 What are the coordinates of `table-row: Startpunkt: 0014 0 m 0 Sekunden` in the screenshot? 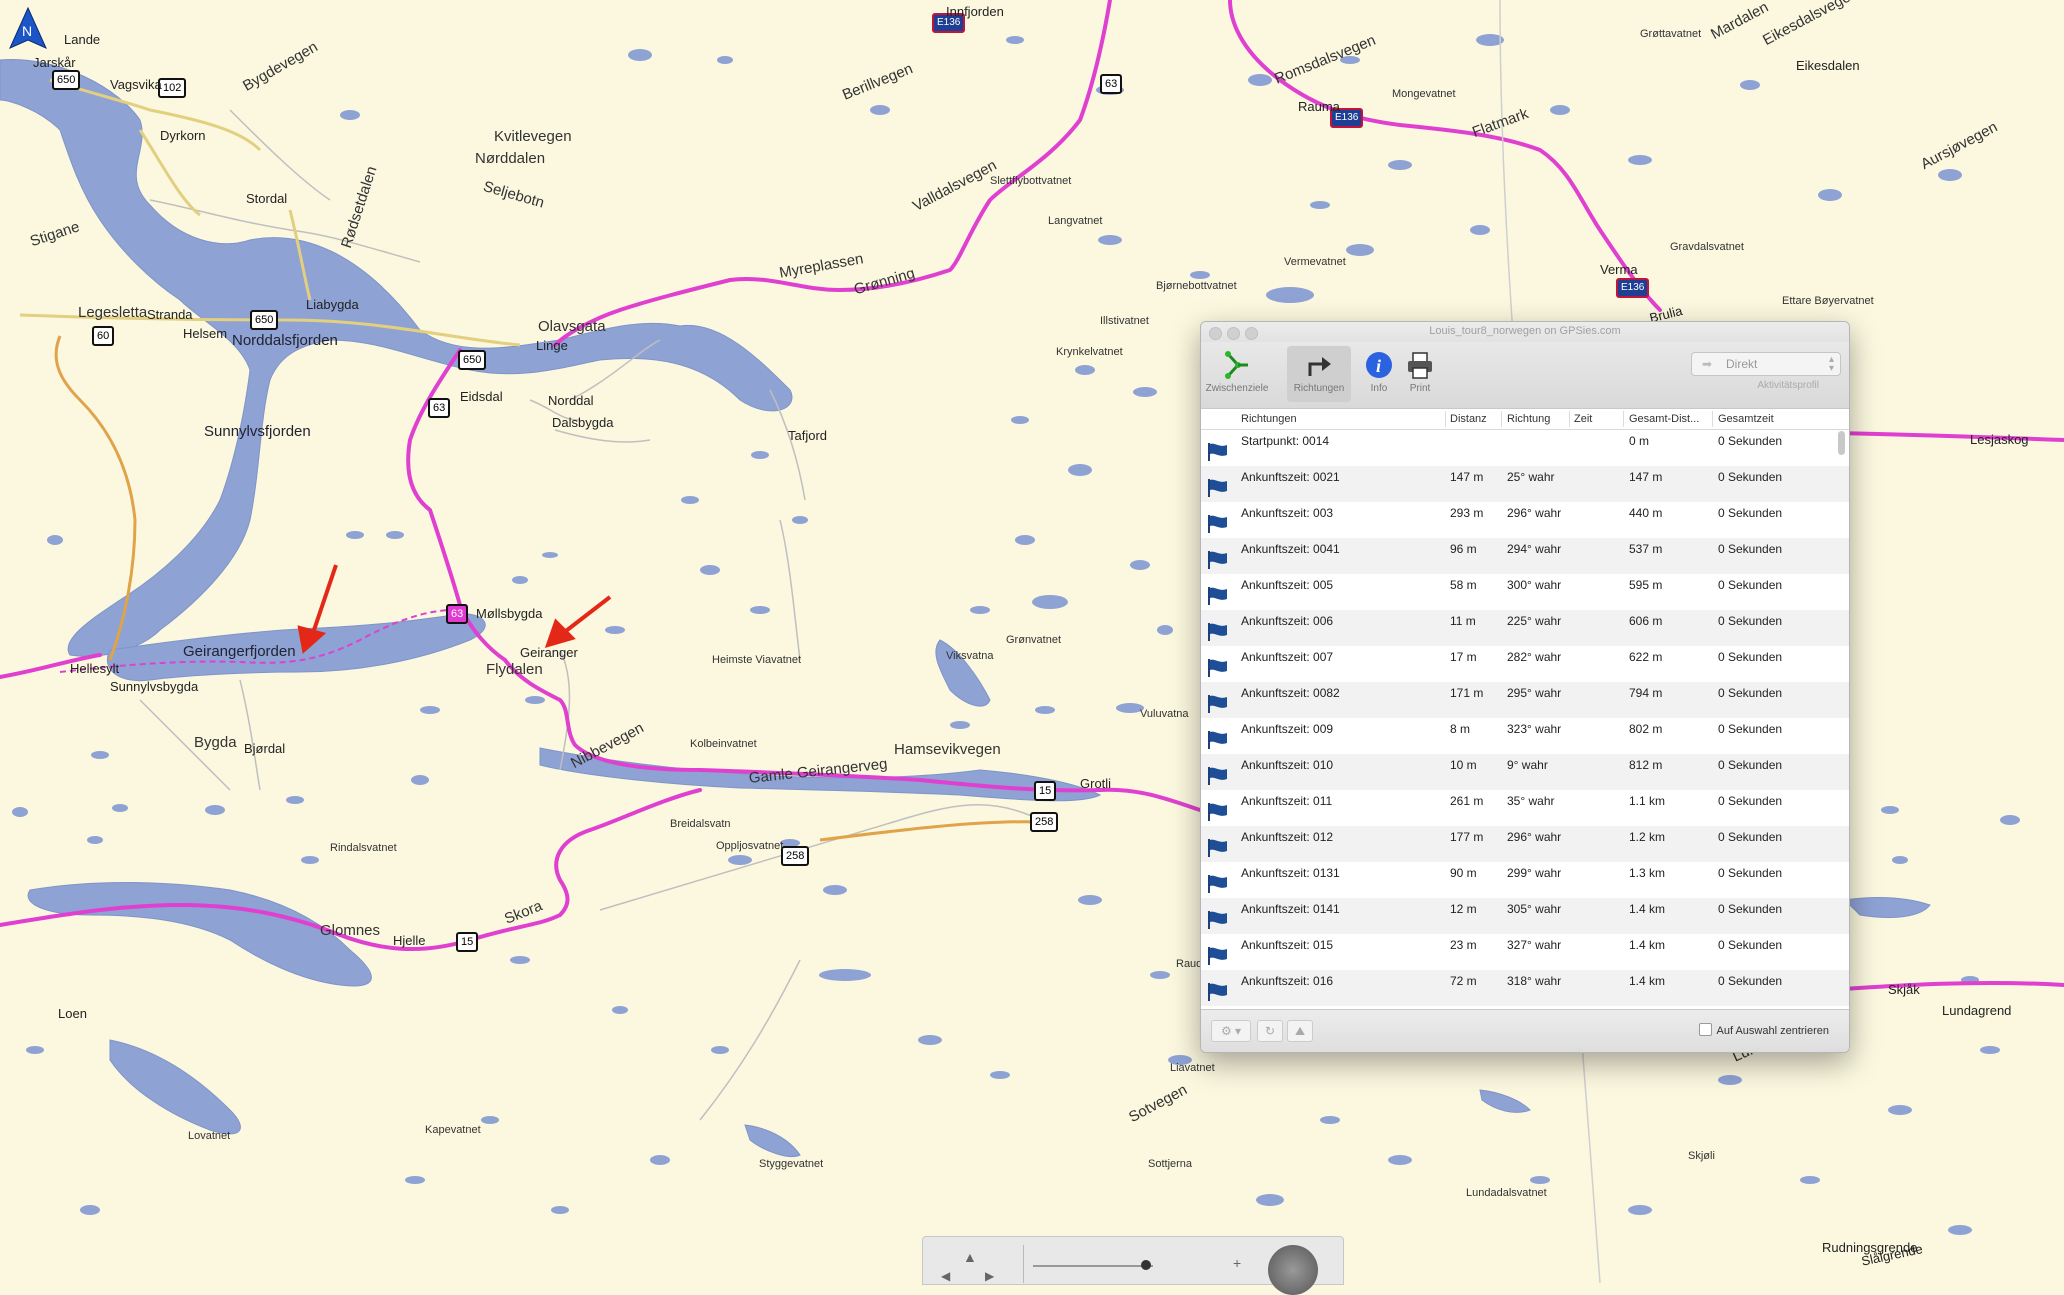 It's located at (1525, 448).